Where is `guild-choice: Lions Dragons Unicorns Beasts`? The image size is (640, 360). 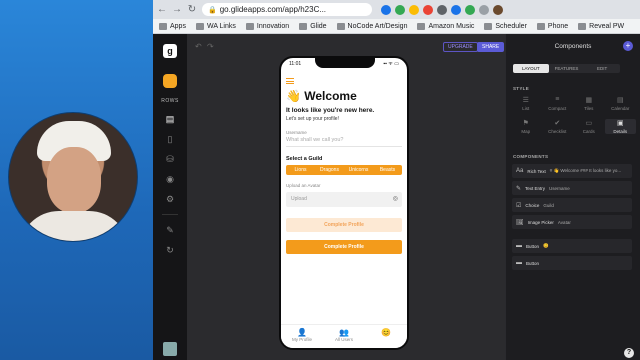
guild-choice: Lions Dragons Unicorns Beasts is located at coordinates (344, 170).